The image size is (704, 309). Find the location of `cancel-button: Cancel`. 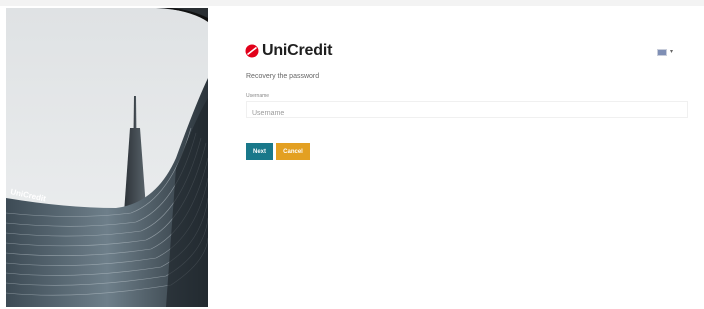

cancel-button: Cancel is located at coordinates (293, 151).